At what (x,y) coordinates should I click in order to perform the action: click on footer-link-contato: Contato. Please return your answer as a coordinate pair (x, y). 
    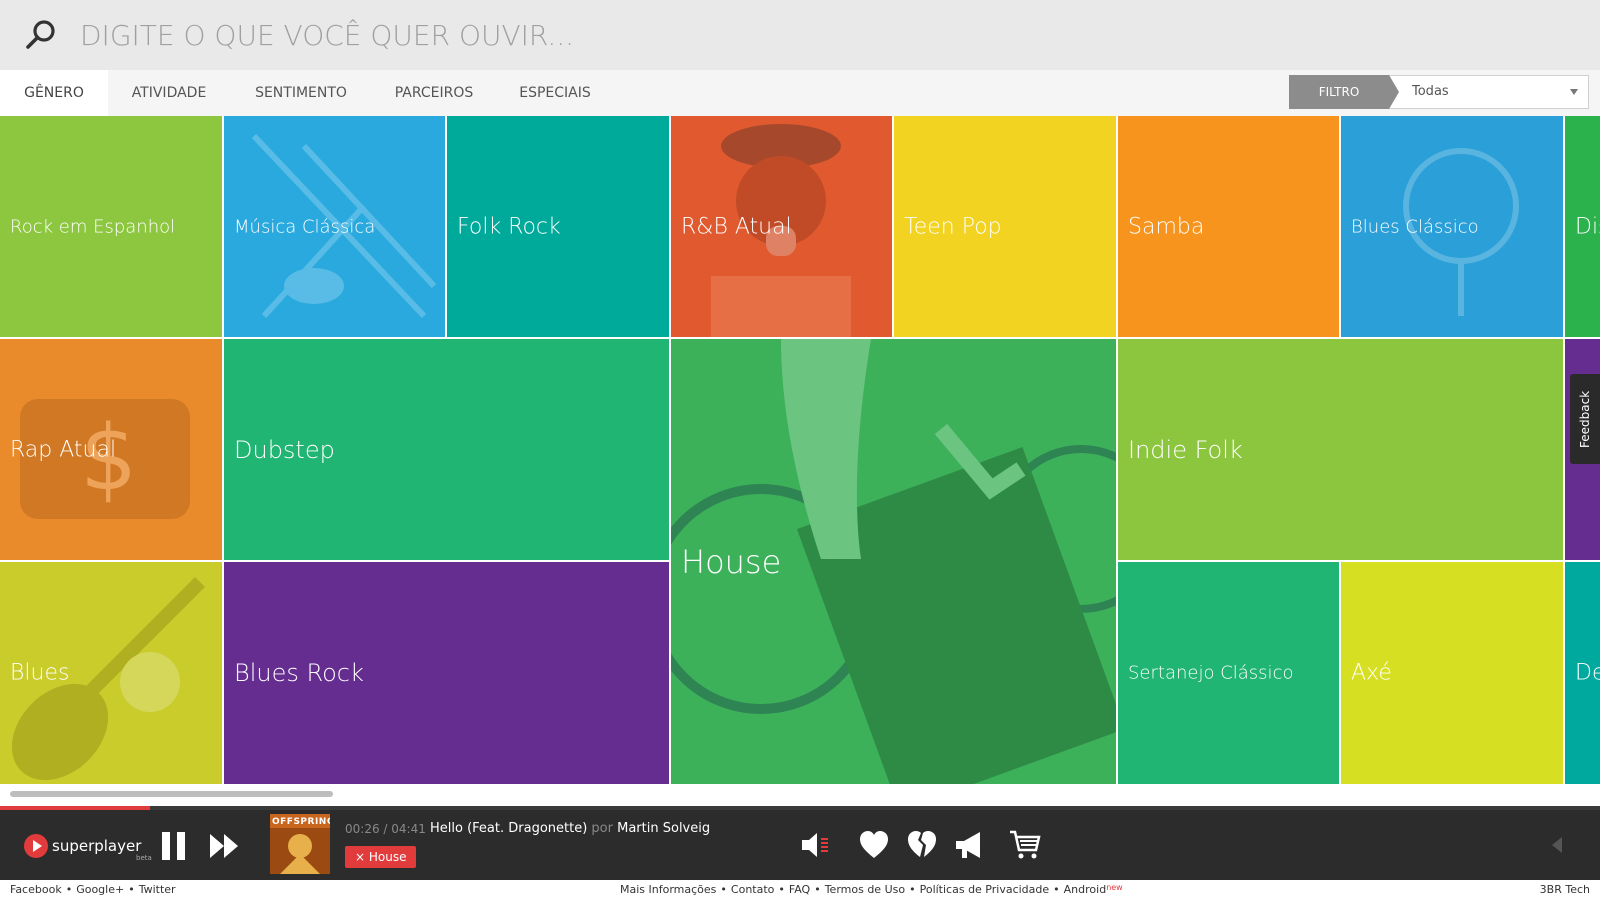
    Looking at the image, I should click on (752, 889).